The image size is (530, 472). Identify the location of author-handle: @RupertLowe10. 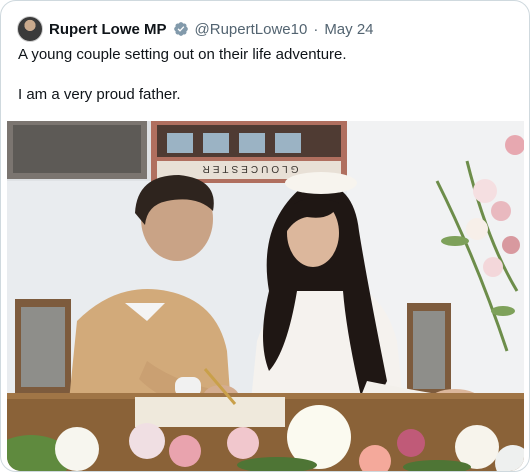
(251, 29).